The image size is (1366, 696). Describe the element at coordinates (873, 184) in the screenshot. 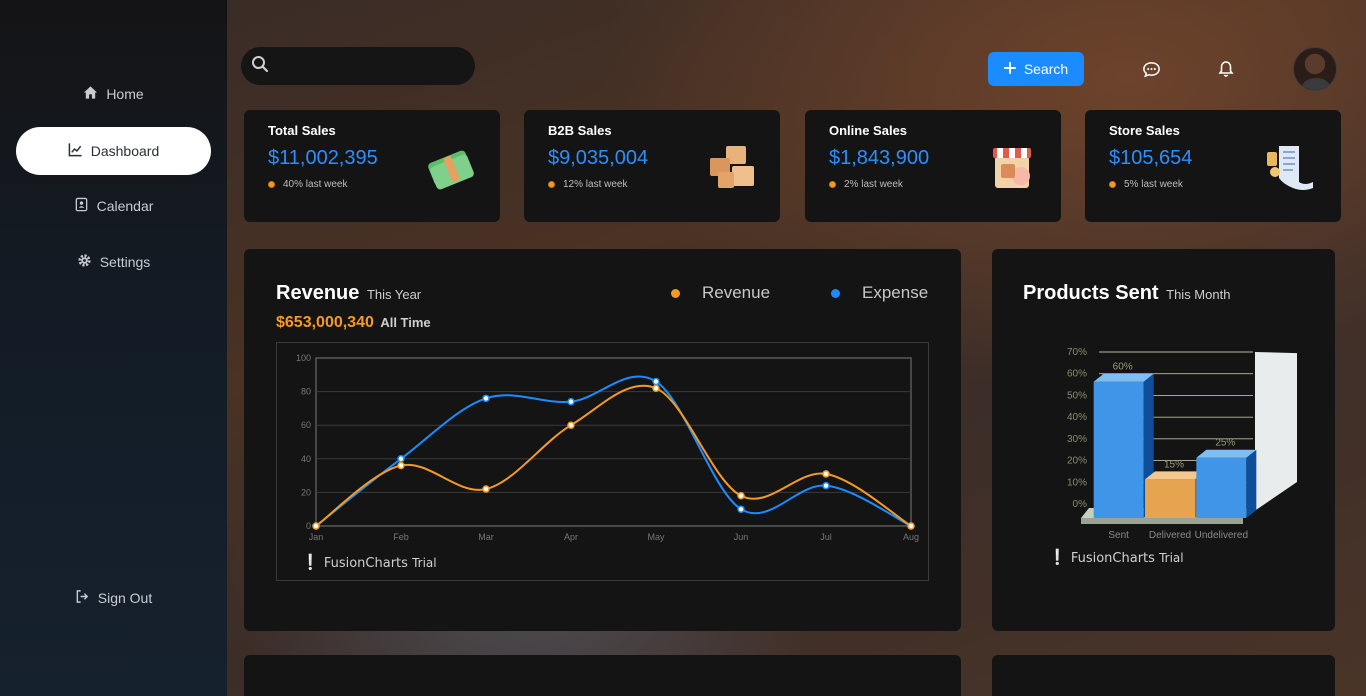

I see `stat-change: 2% last week` at that location.